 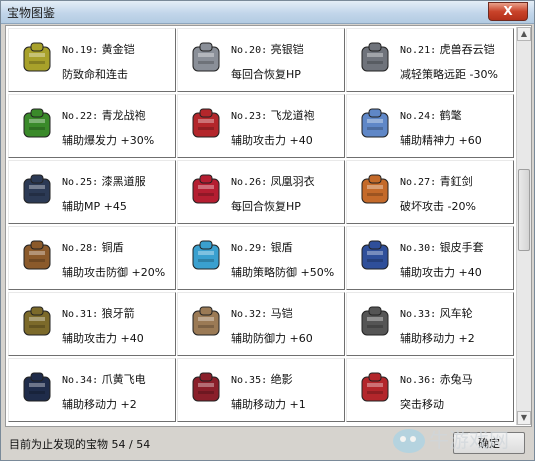 What do you see at coordinates (430, 390) in the screenshot?
I see `treasure-item-cell: No.36: 赤兔马 突击移动` at bounding box center [430, 390].